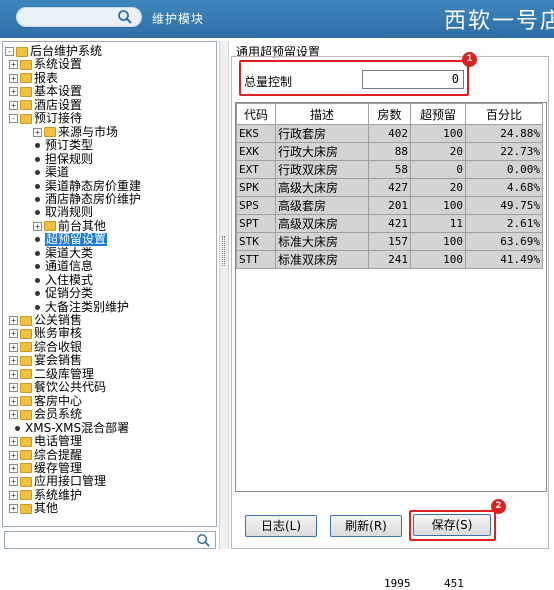  Describe the element at coordinates (45, 414) in the screenshot. I see `tree-item: + 会员系统` at that location.